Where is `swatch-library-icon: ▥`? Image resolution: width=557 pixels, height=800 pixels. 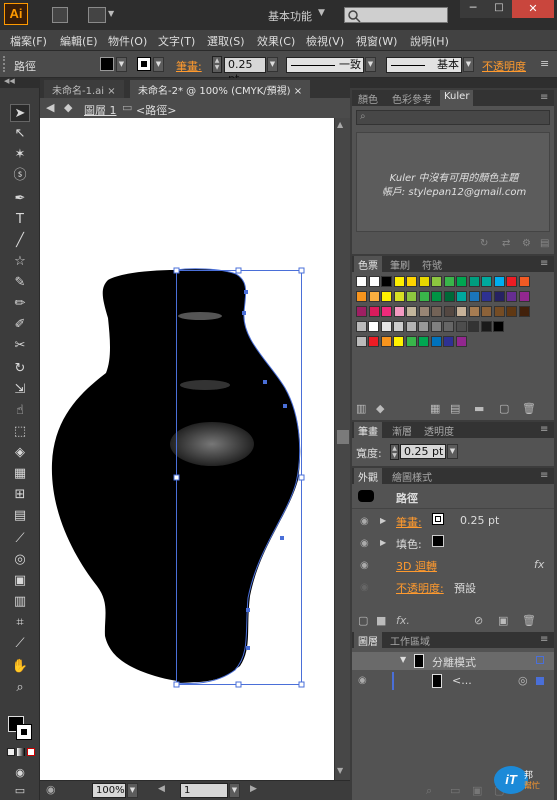
swatch-library-icon: ▥ is located at coordinates (361, 408).